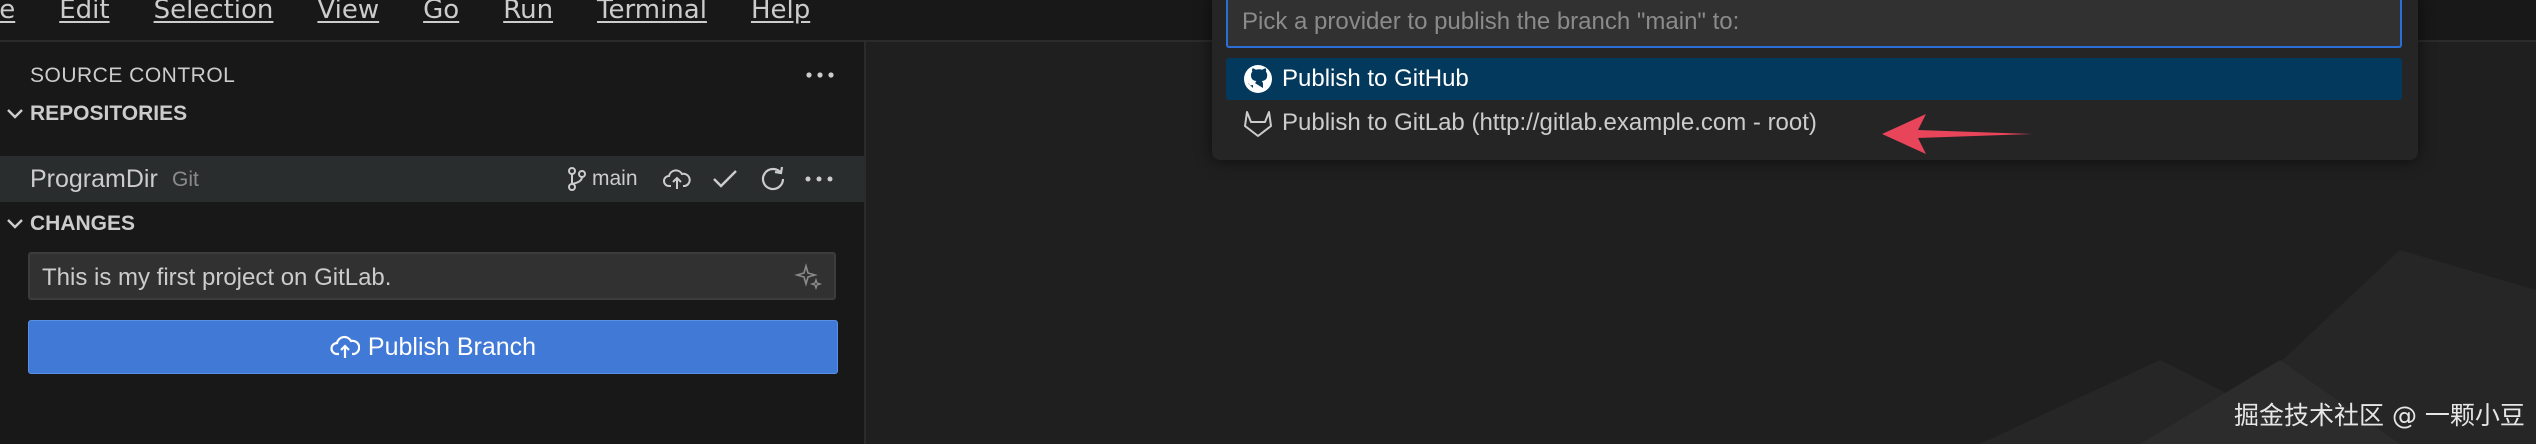  I want to click on publish-branch-button: Publish Branch, so click(433, 347).